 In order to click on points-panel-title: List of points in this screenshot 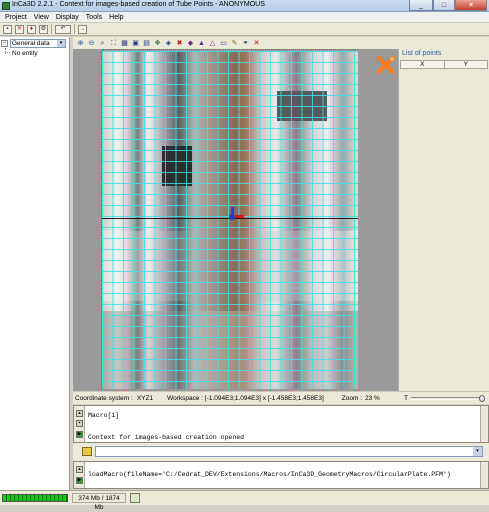, I will do `click(422, 53)`.